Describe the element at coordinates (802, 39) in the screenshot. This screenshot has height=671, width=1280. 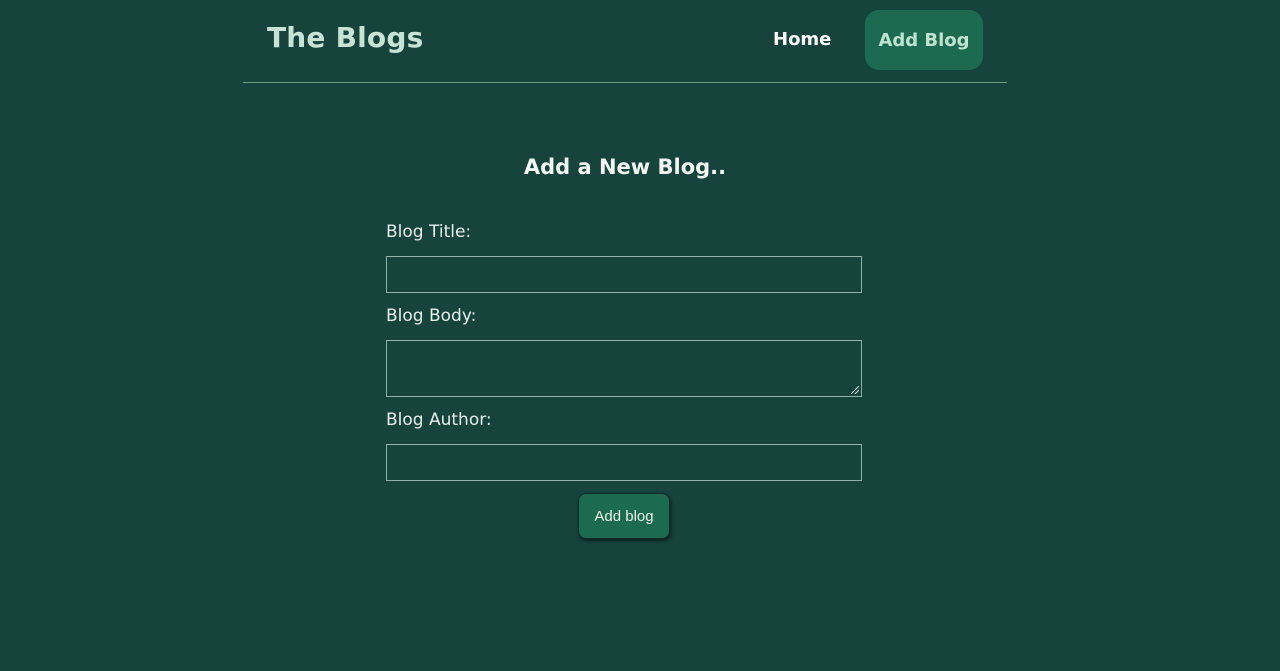
I see `nav-link-home: Home` at that location.